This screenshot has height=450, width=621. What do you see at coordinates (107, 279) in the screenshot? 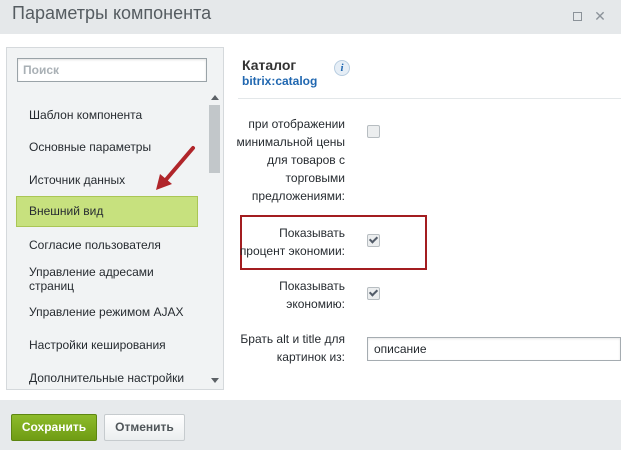
I see `sidebar-item-page-addresses: Управление адресами страниц` at bounding box center [107, 279].